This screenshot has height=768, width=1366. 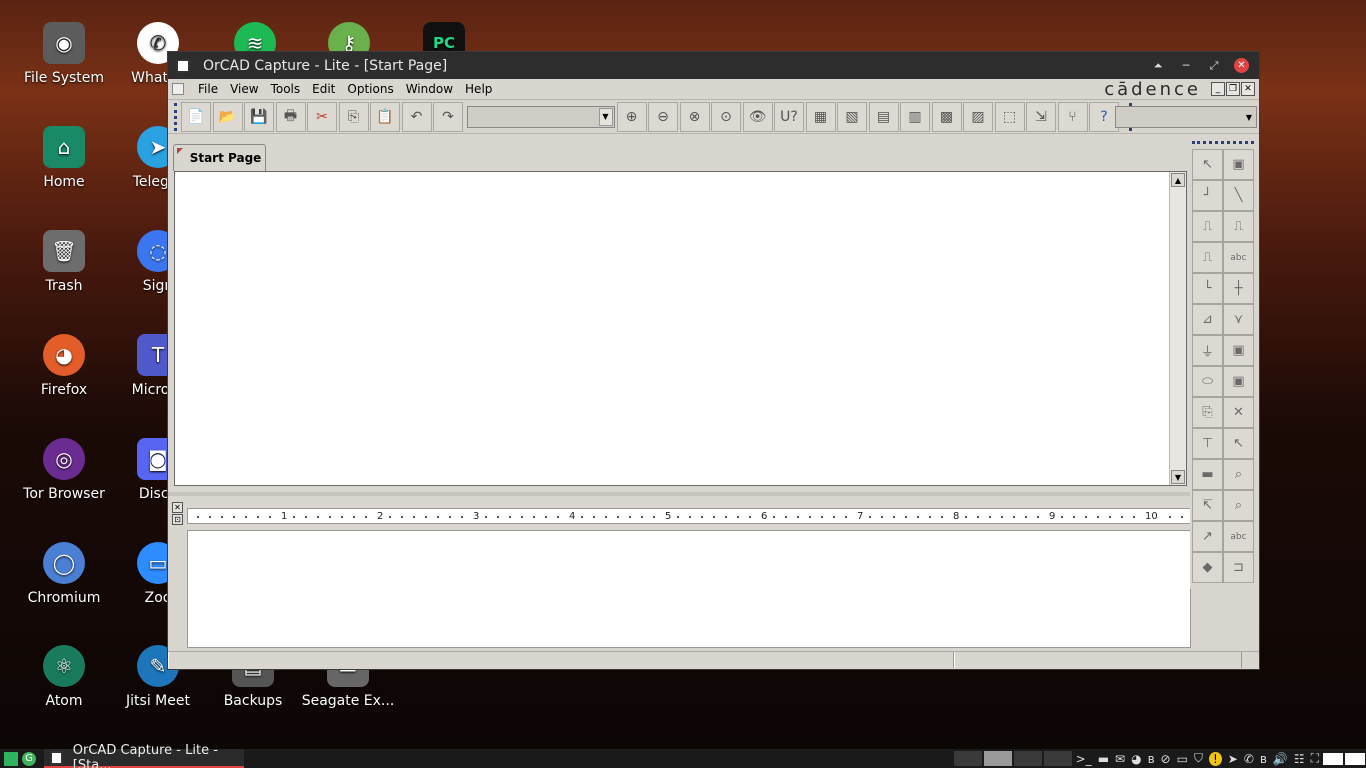 I want to click on palette-tool-17-button: ✕, so click(x=1238, y=412).